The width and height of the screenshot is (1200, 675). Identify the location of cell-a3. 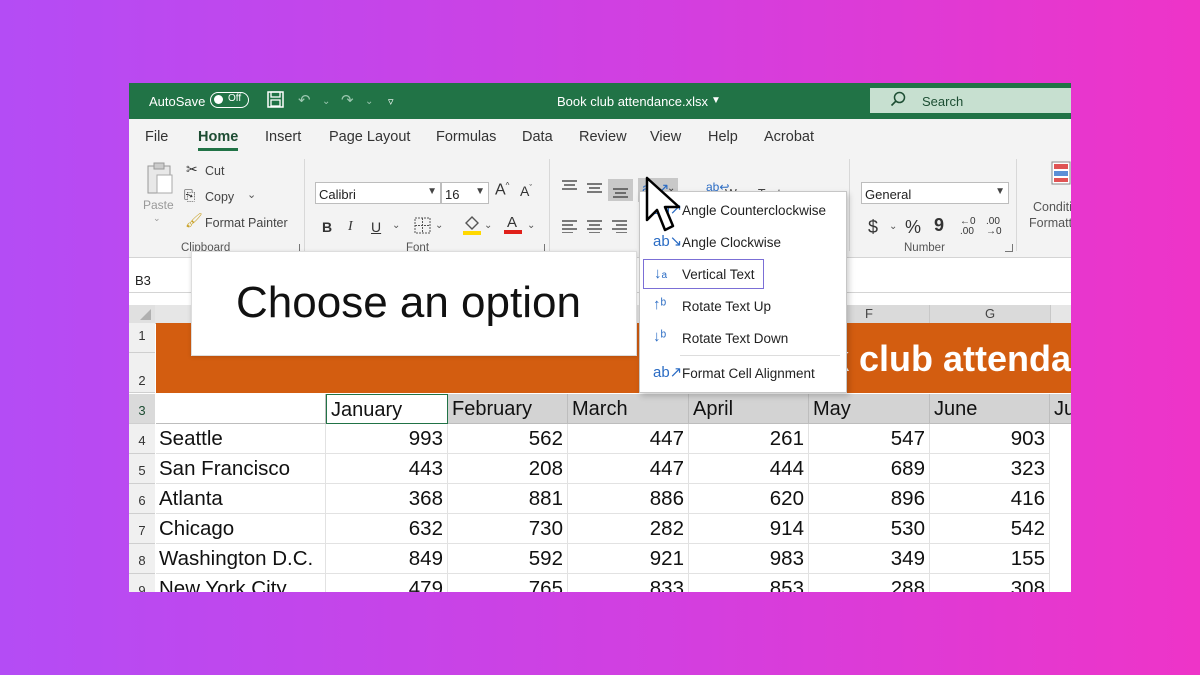
(241, 409).